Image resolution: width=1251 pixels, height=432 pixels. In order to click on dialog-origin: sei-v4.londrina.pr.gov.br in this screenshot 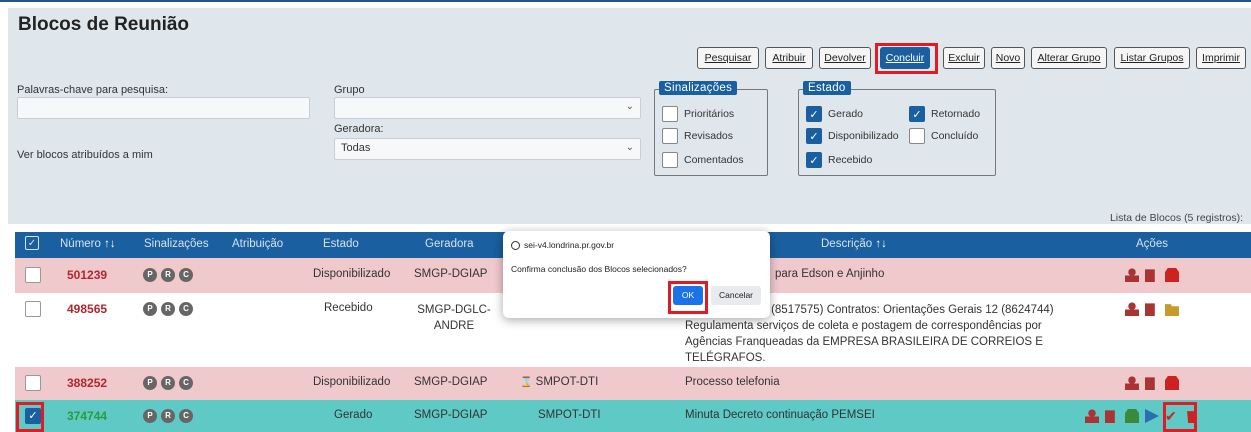, I will do `click(562, 245)`.